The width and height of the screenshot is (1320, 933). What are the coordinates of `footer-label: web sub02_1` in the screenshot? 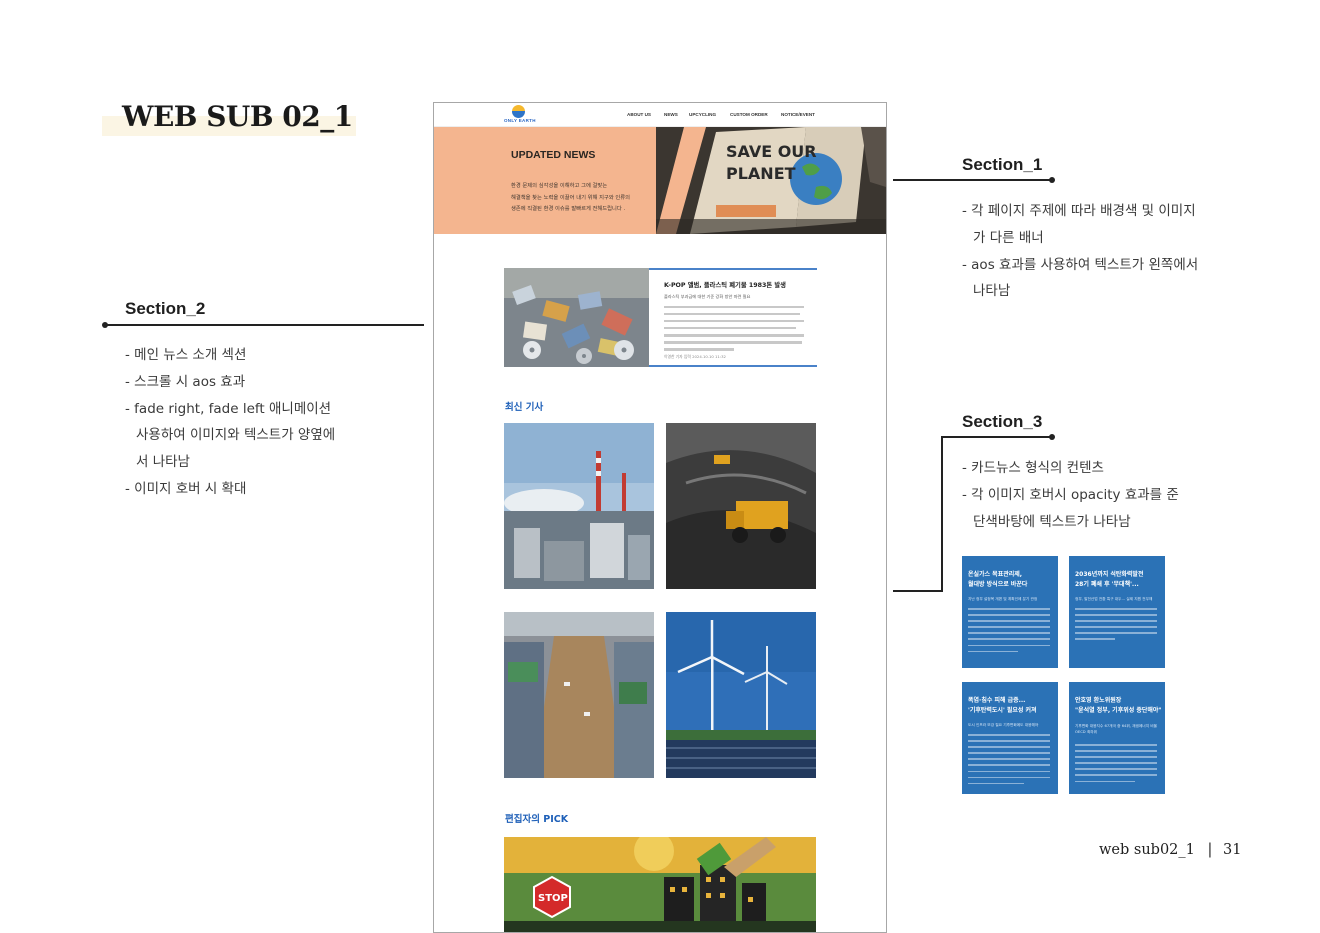 It's located at (1147, 850).